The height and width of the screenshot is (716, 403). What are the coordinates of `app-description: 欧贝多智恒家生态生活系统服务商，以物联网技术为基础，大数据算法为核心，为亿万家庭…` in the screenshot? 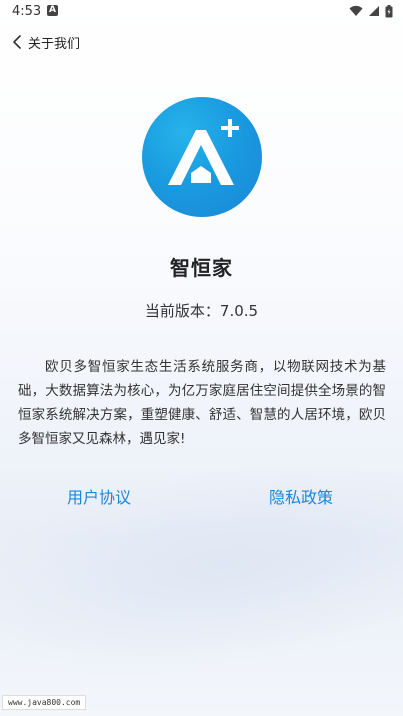 It's located at (202, 403).